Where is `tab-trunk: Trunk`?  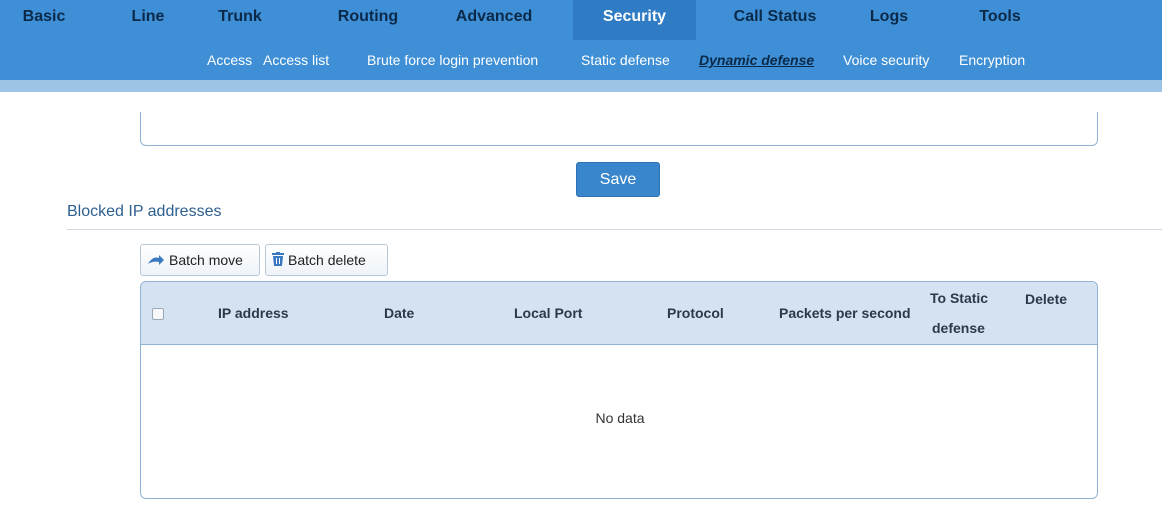
tab-trunk: Trunk is located at coordinates (240, 20).